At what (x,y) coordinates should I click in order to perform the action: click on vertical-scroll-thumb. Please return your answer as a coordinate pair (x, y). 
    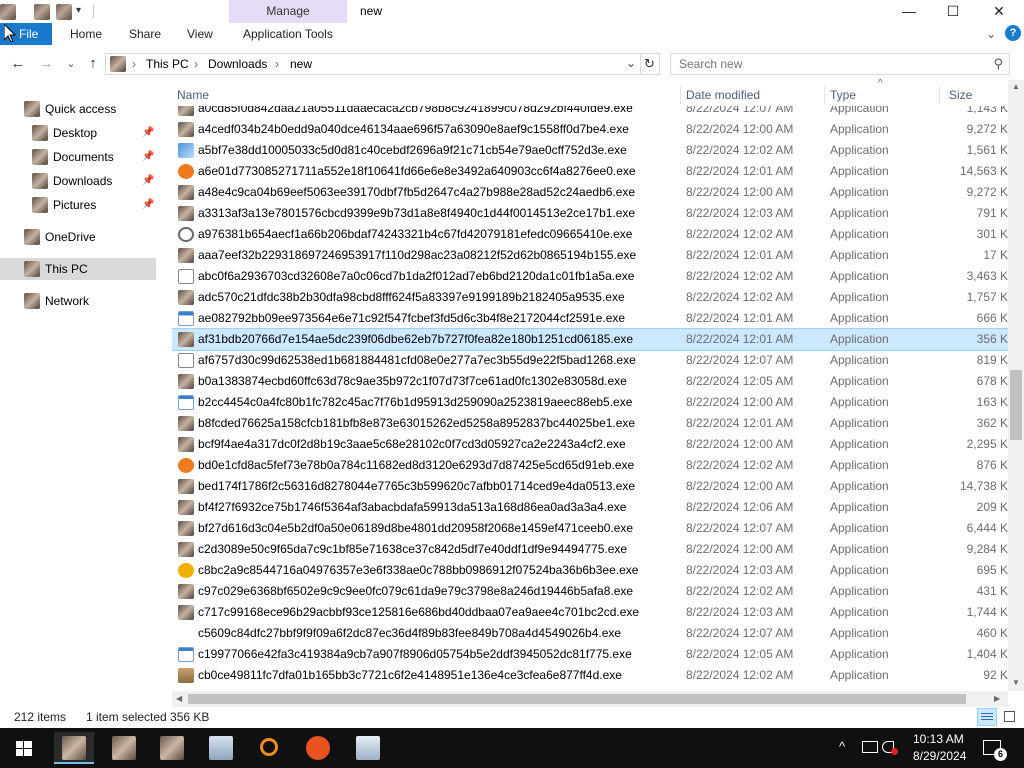
    Looking at the image, I should click on (1016, 405).